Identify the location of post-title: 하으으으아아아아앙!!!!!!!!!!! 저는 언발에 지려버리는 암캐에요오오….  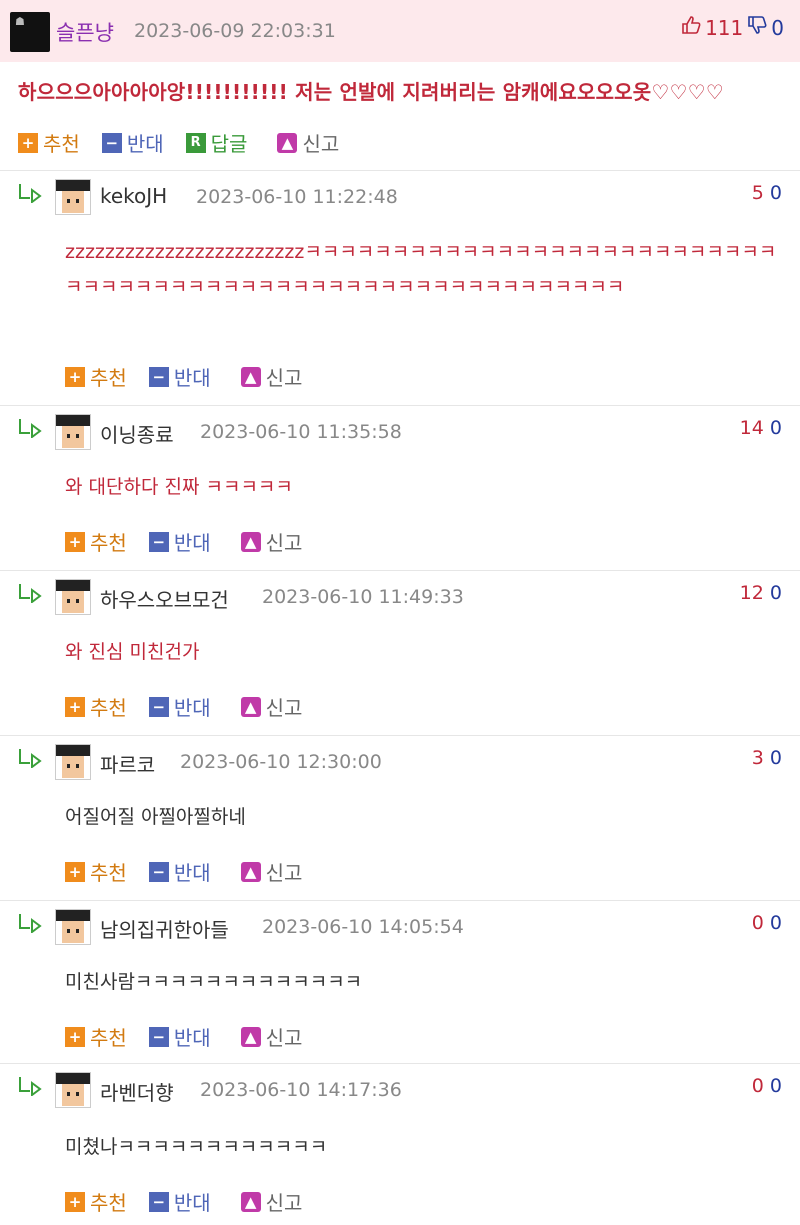
(371, 92).